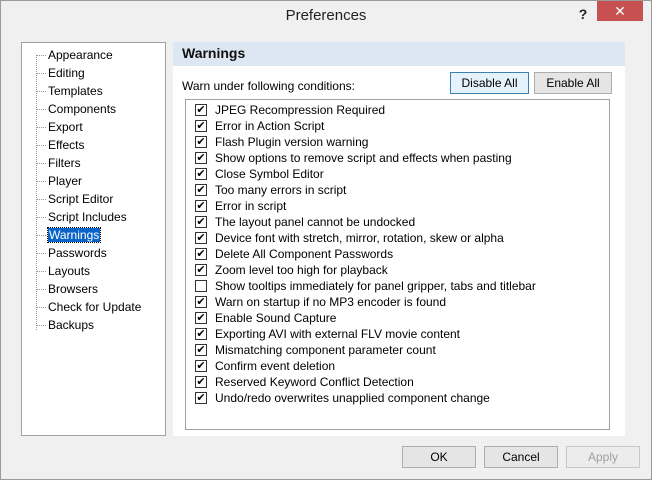  I want to click on sidebar-item: Check for Update, so click(89, 307).